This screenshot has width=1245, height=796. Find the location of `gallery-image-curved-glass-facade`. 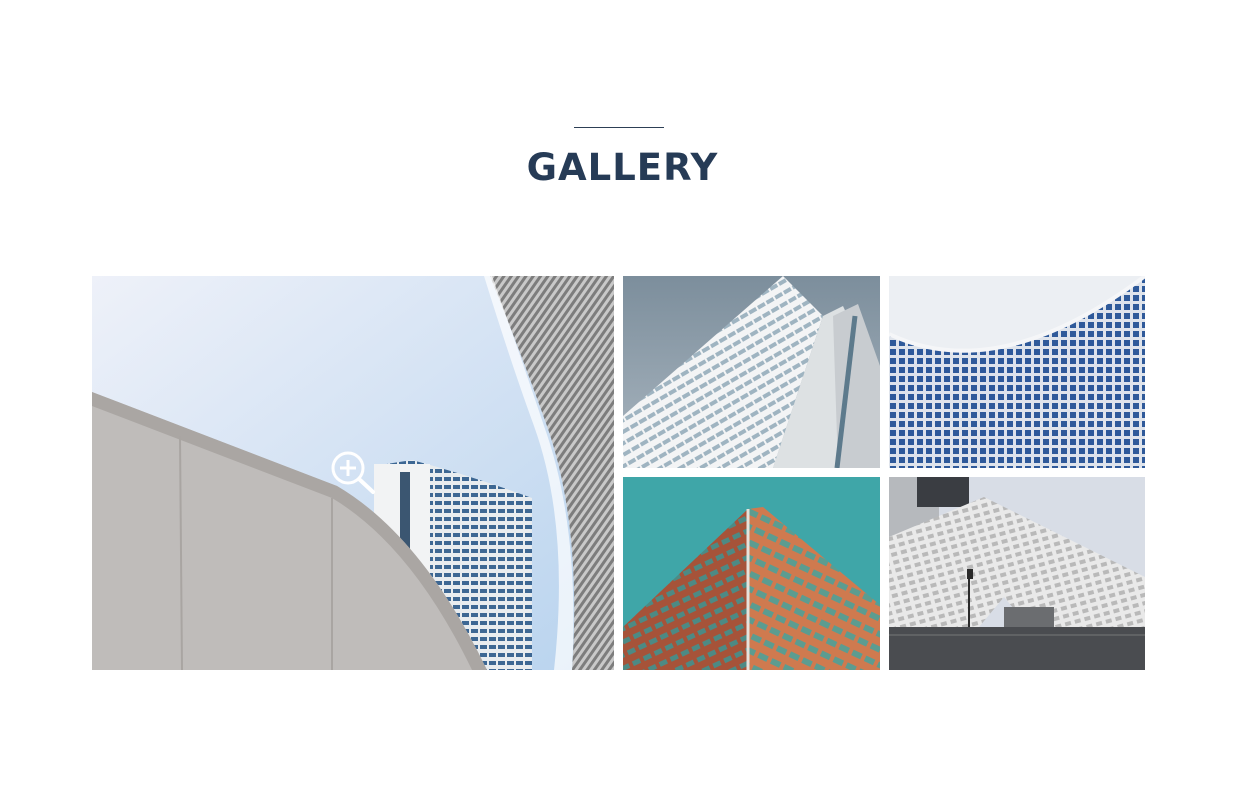

gallery-image-curved-glass-facade is located at coordinates (1017, 372).